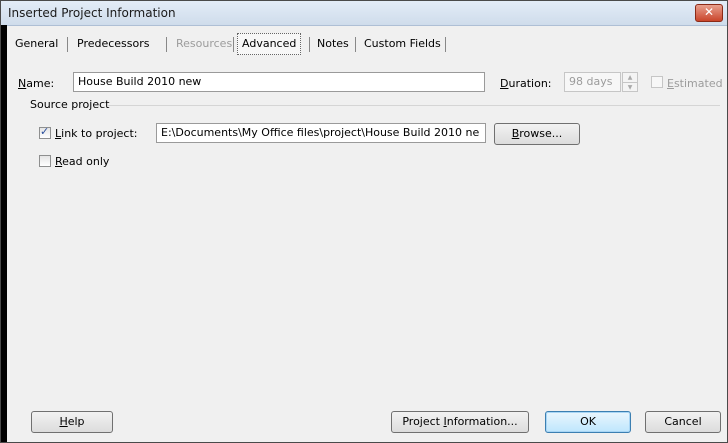 This screenshot has height=443, width=728. Describe the element at coordinates (36, 83) in the screenshot. I see `name-label: Name:` at that location.